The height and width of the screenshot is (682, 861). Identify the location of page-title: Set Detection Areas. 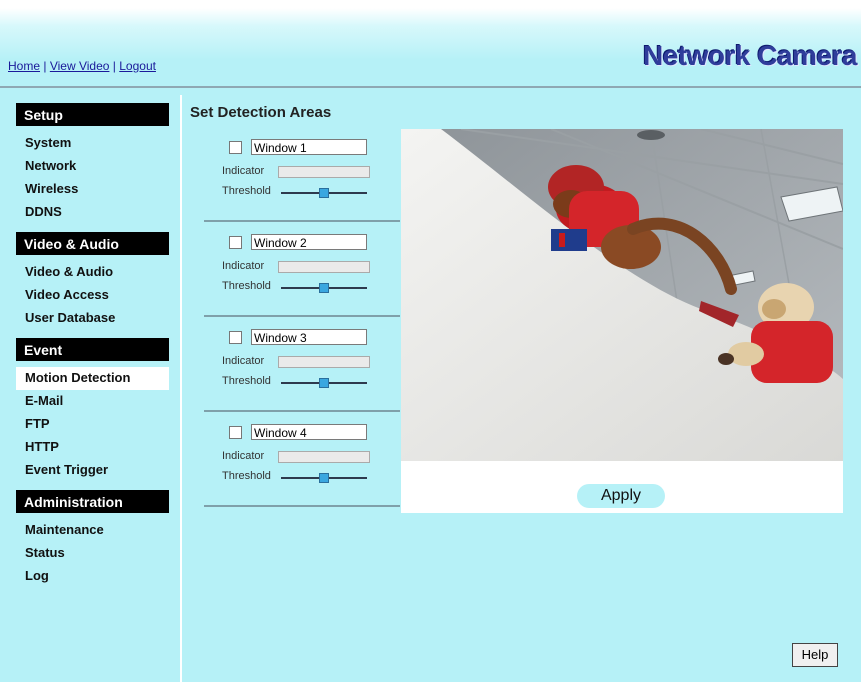
(261, 112).